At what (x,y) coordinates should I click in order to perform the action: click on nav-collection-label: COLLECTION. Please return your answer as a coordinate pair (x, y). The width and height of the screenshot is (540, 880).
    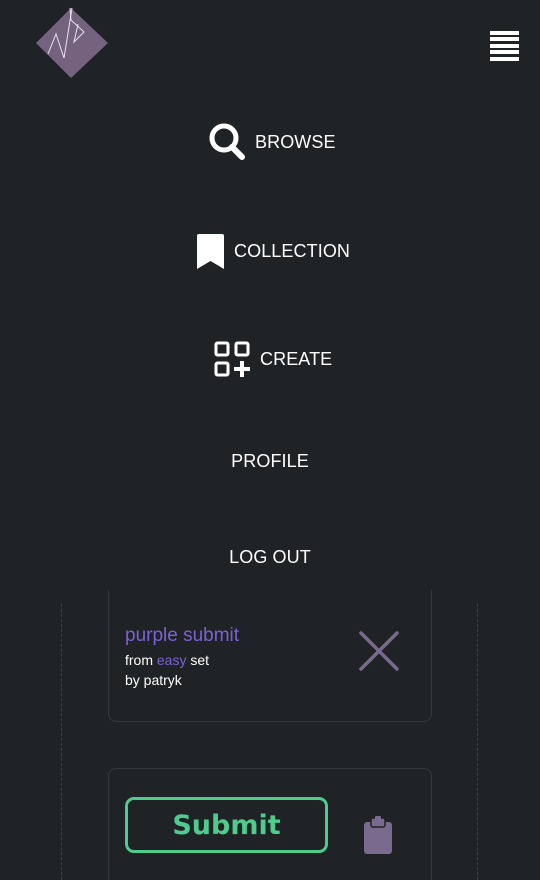
    Looking at the image, I should click on (292, 250).